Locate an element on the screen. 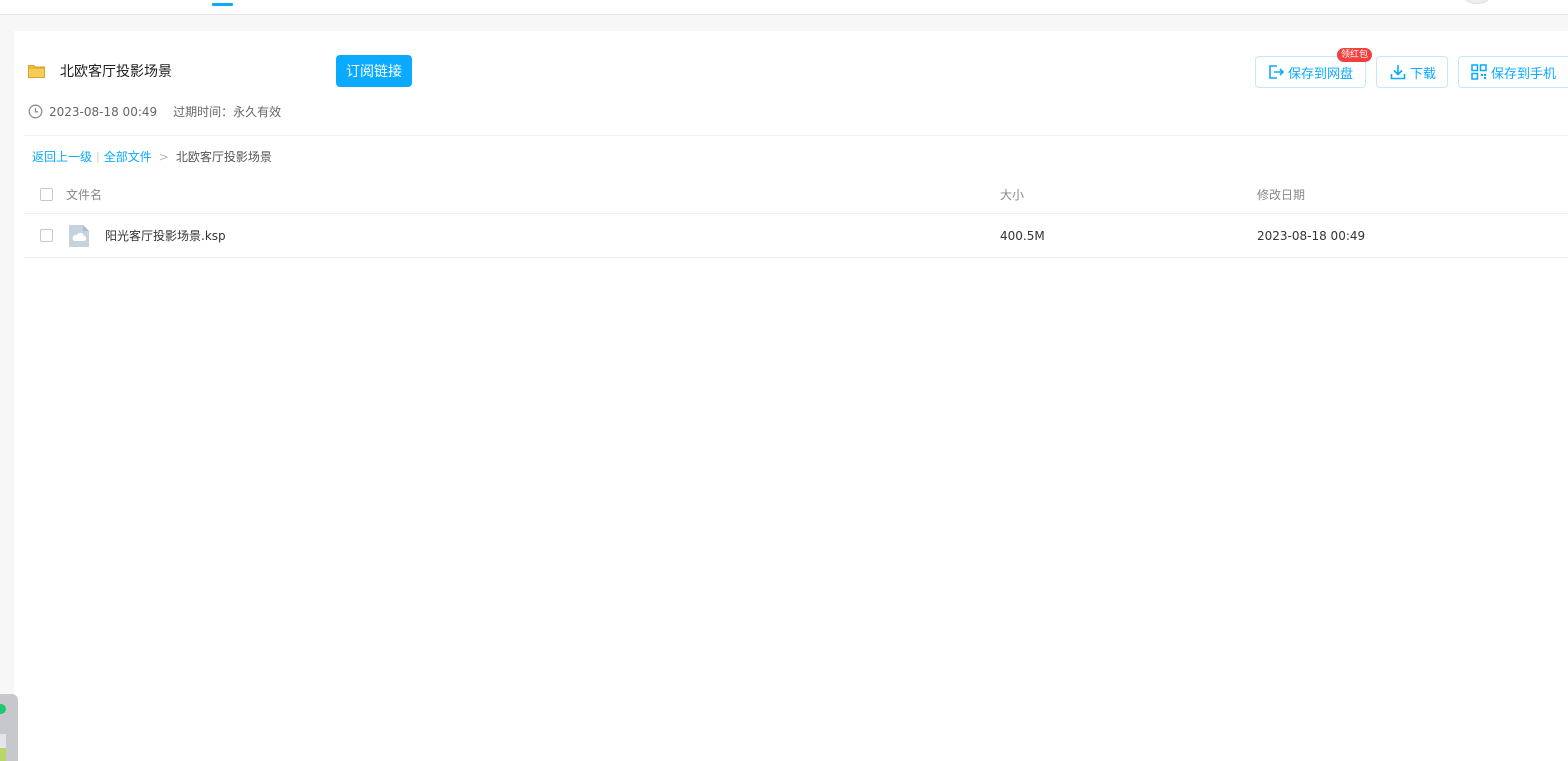 The image size is (1568, 761). folder-icon is located at coordinates (36, 71).